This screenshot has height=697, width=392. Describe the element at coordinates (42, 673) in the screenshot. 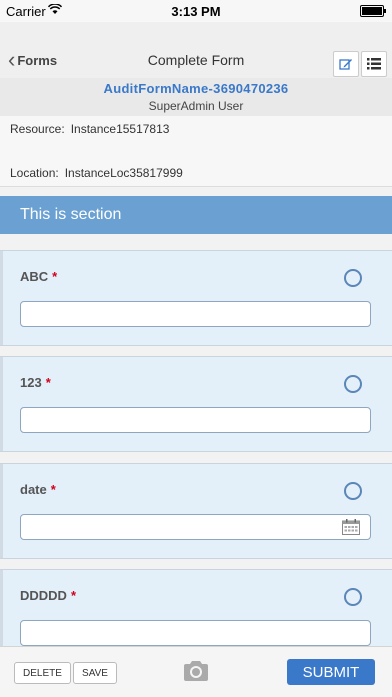

I see `delete-button: DELETE` at that location.